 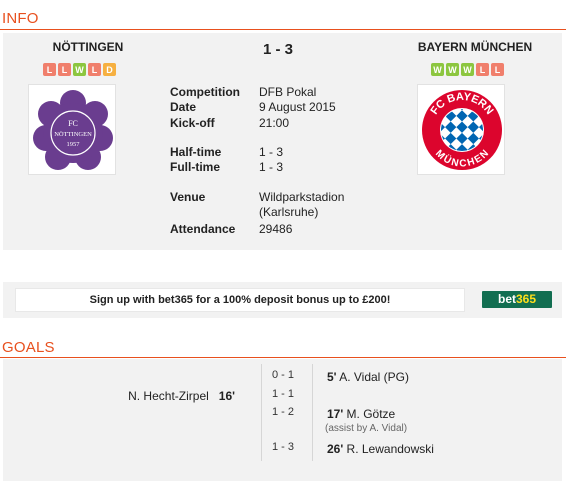 I want to click on competition-label: Competition, so click(x=205, y=92).